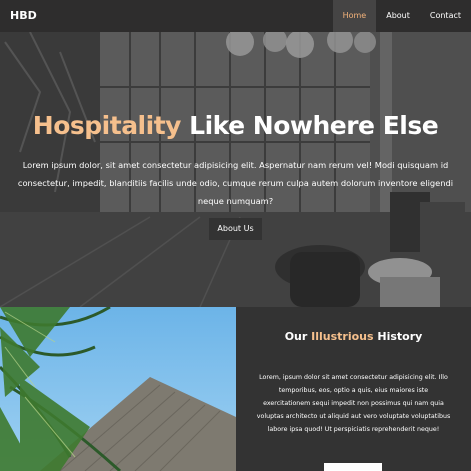 This screenshot has height=471, width=471. I want to click on hero-title-rest: Like Nowhere Else, so click(309, 125).